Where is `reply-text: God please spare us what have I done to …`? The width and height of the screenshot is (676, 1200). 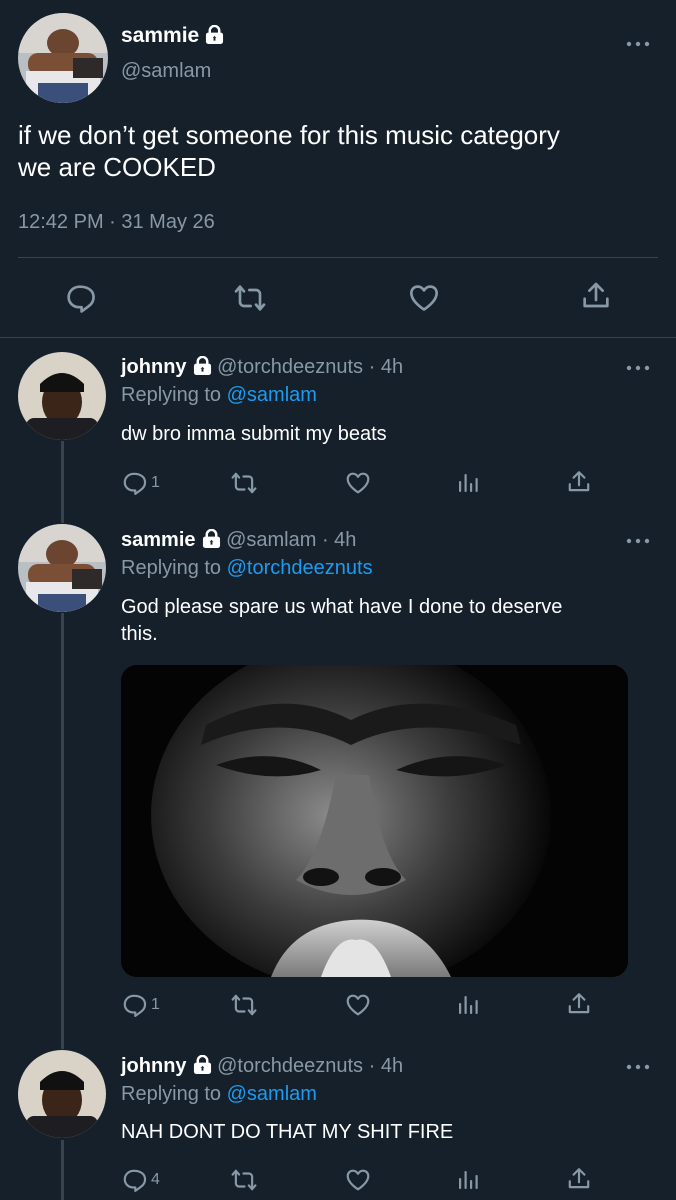
reply-text: God please spare us what have I done to … is located at coordinates (376, 621).